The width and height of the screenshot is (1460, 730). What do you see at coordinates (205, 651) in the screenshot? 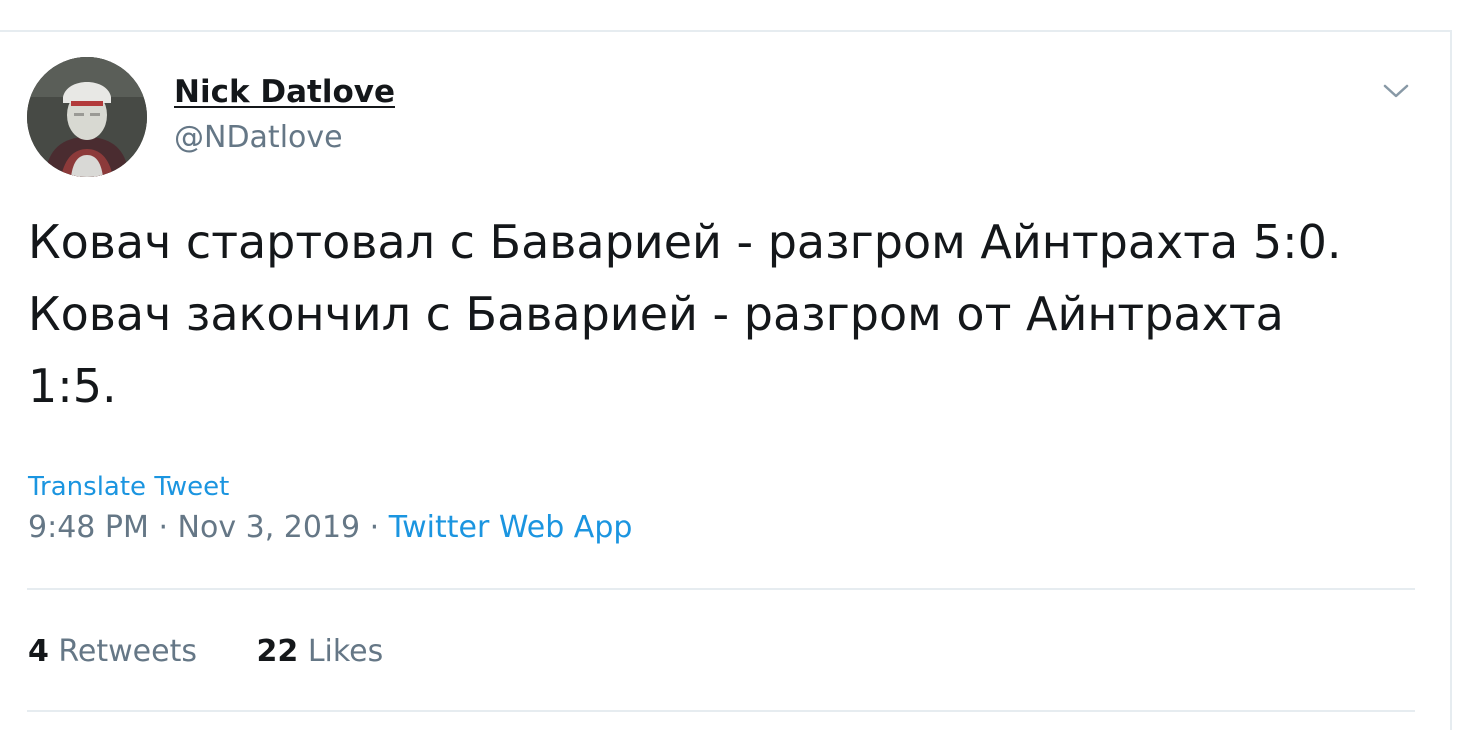
I see `tweet-stats: 4 Retweets 22 Likes` at bounding box center [205, 651].